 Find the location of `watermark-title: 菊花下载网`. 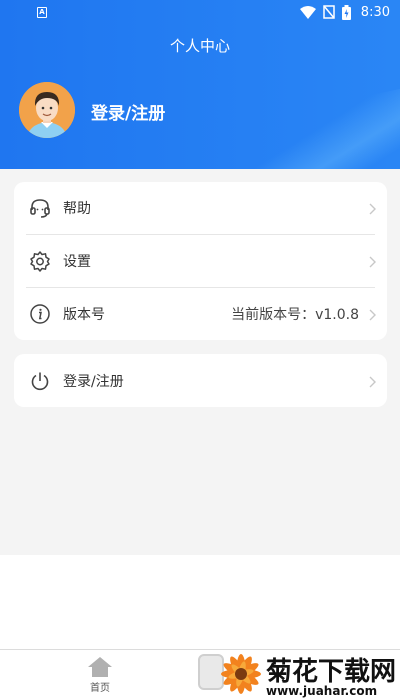

watermark-title: 菊花下载网 is located at coordinates (331, 672).